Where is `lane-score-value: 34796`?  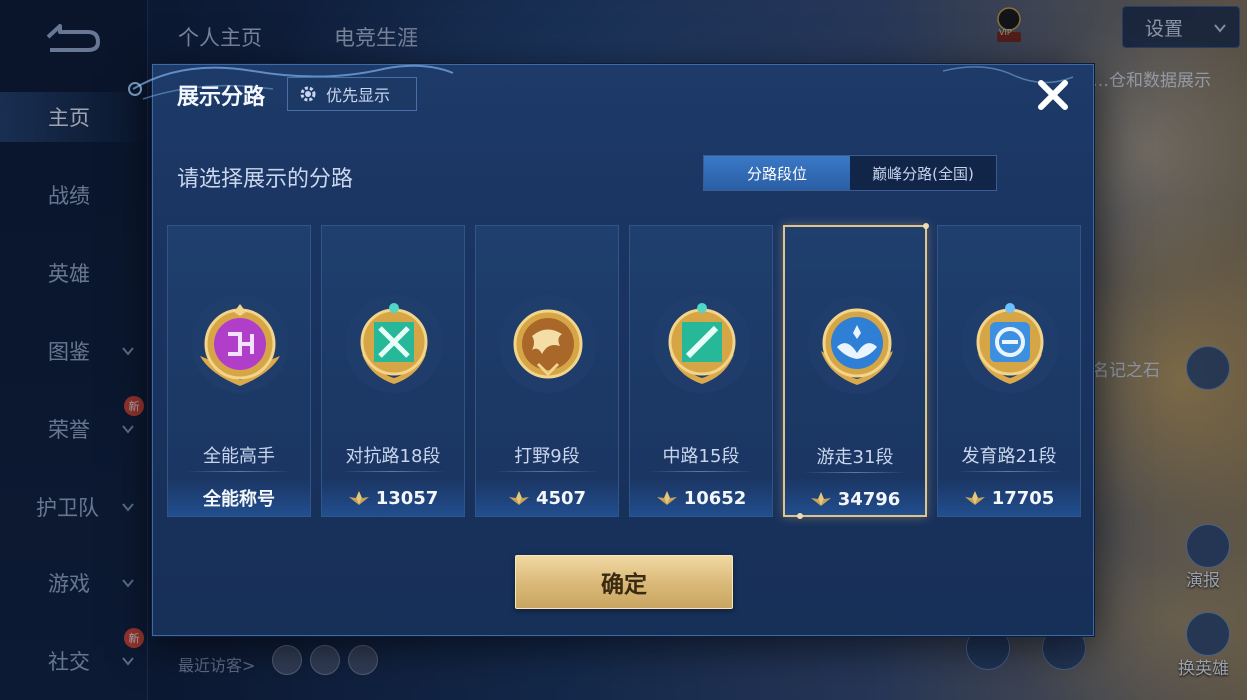
lane-score-value: 34796 is located at coordinates (869, 499).